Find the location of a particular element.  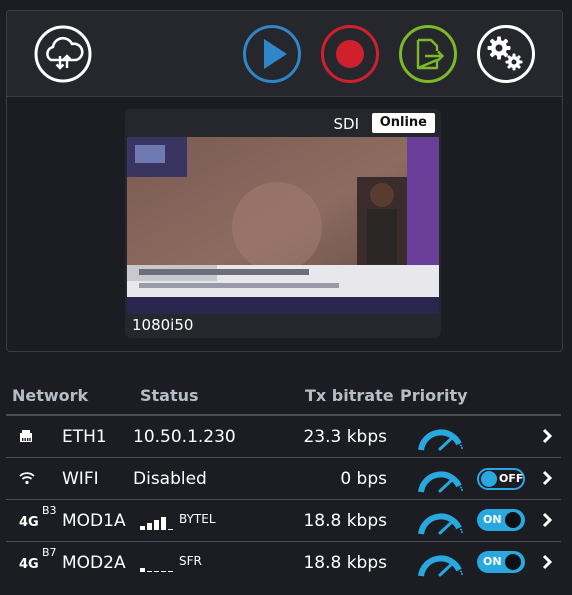

settings-button is located at coordinates (506, 54).